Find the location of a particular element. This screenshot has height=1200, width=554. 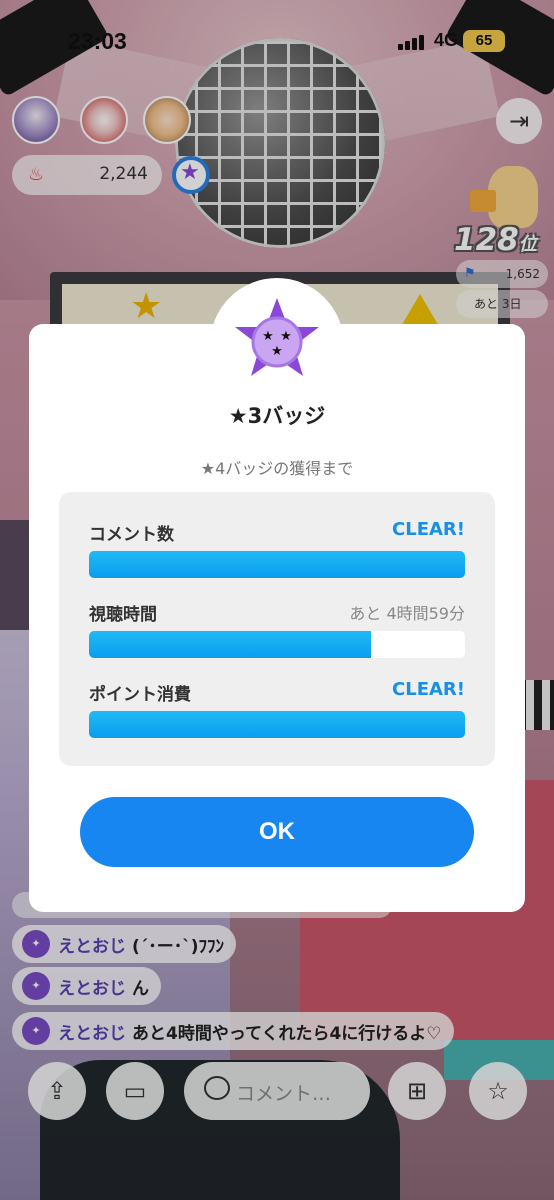

modal-subtitle: ★4バッジの獲得まで is located at coordinates (277, 468).